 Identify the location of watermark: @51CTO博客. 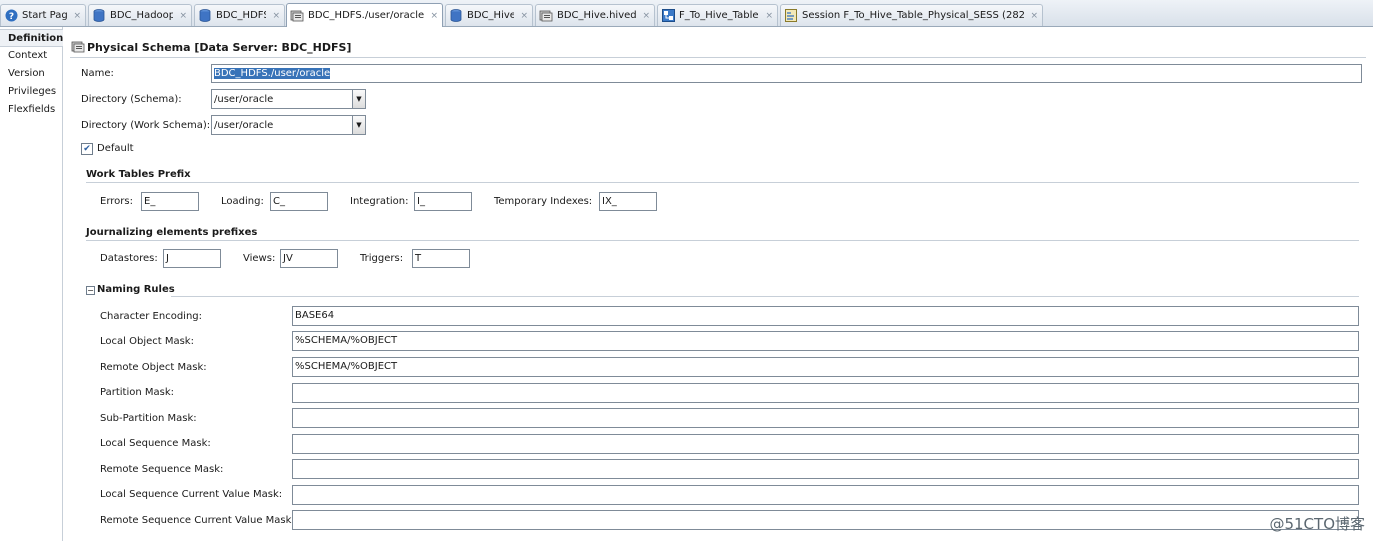
(1317, 524).